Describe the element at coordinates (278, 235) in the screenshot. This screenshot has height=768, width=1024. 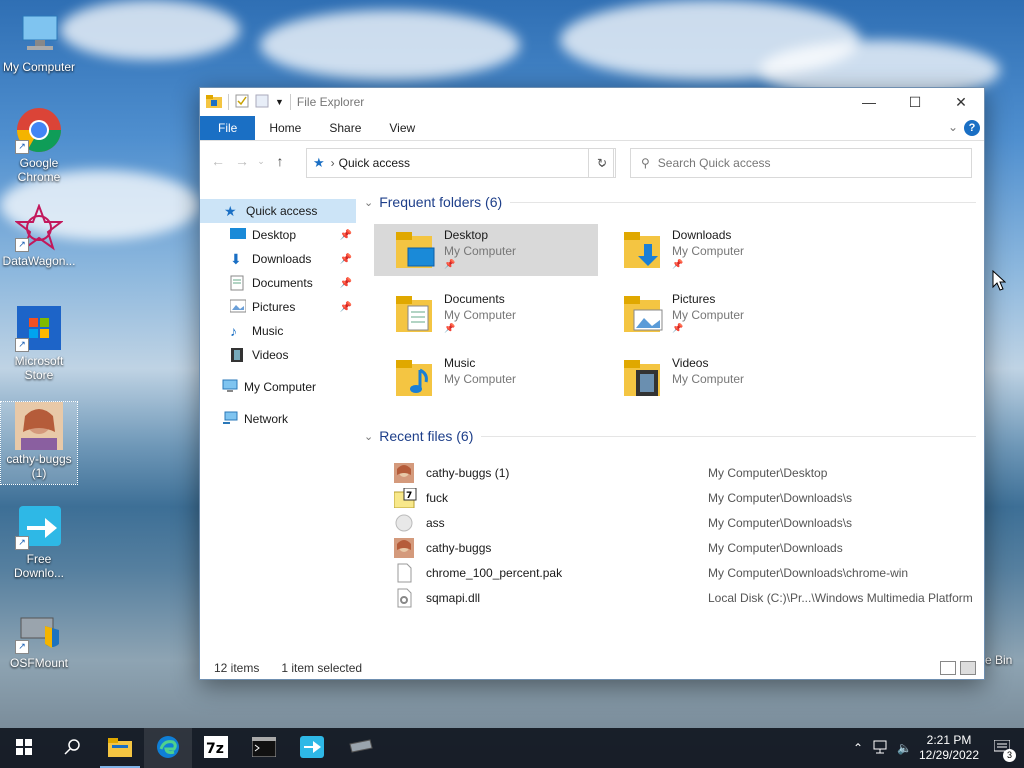
I see `nav-item-desktop: Desktop 📌` at that location.